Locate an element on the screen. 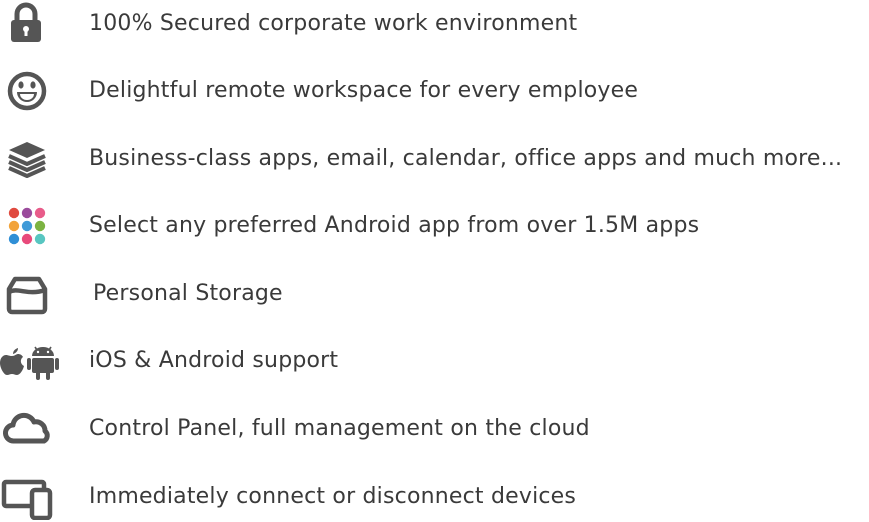  feature-label: Personal Storage is located at coordinates (188, 293).